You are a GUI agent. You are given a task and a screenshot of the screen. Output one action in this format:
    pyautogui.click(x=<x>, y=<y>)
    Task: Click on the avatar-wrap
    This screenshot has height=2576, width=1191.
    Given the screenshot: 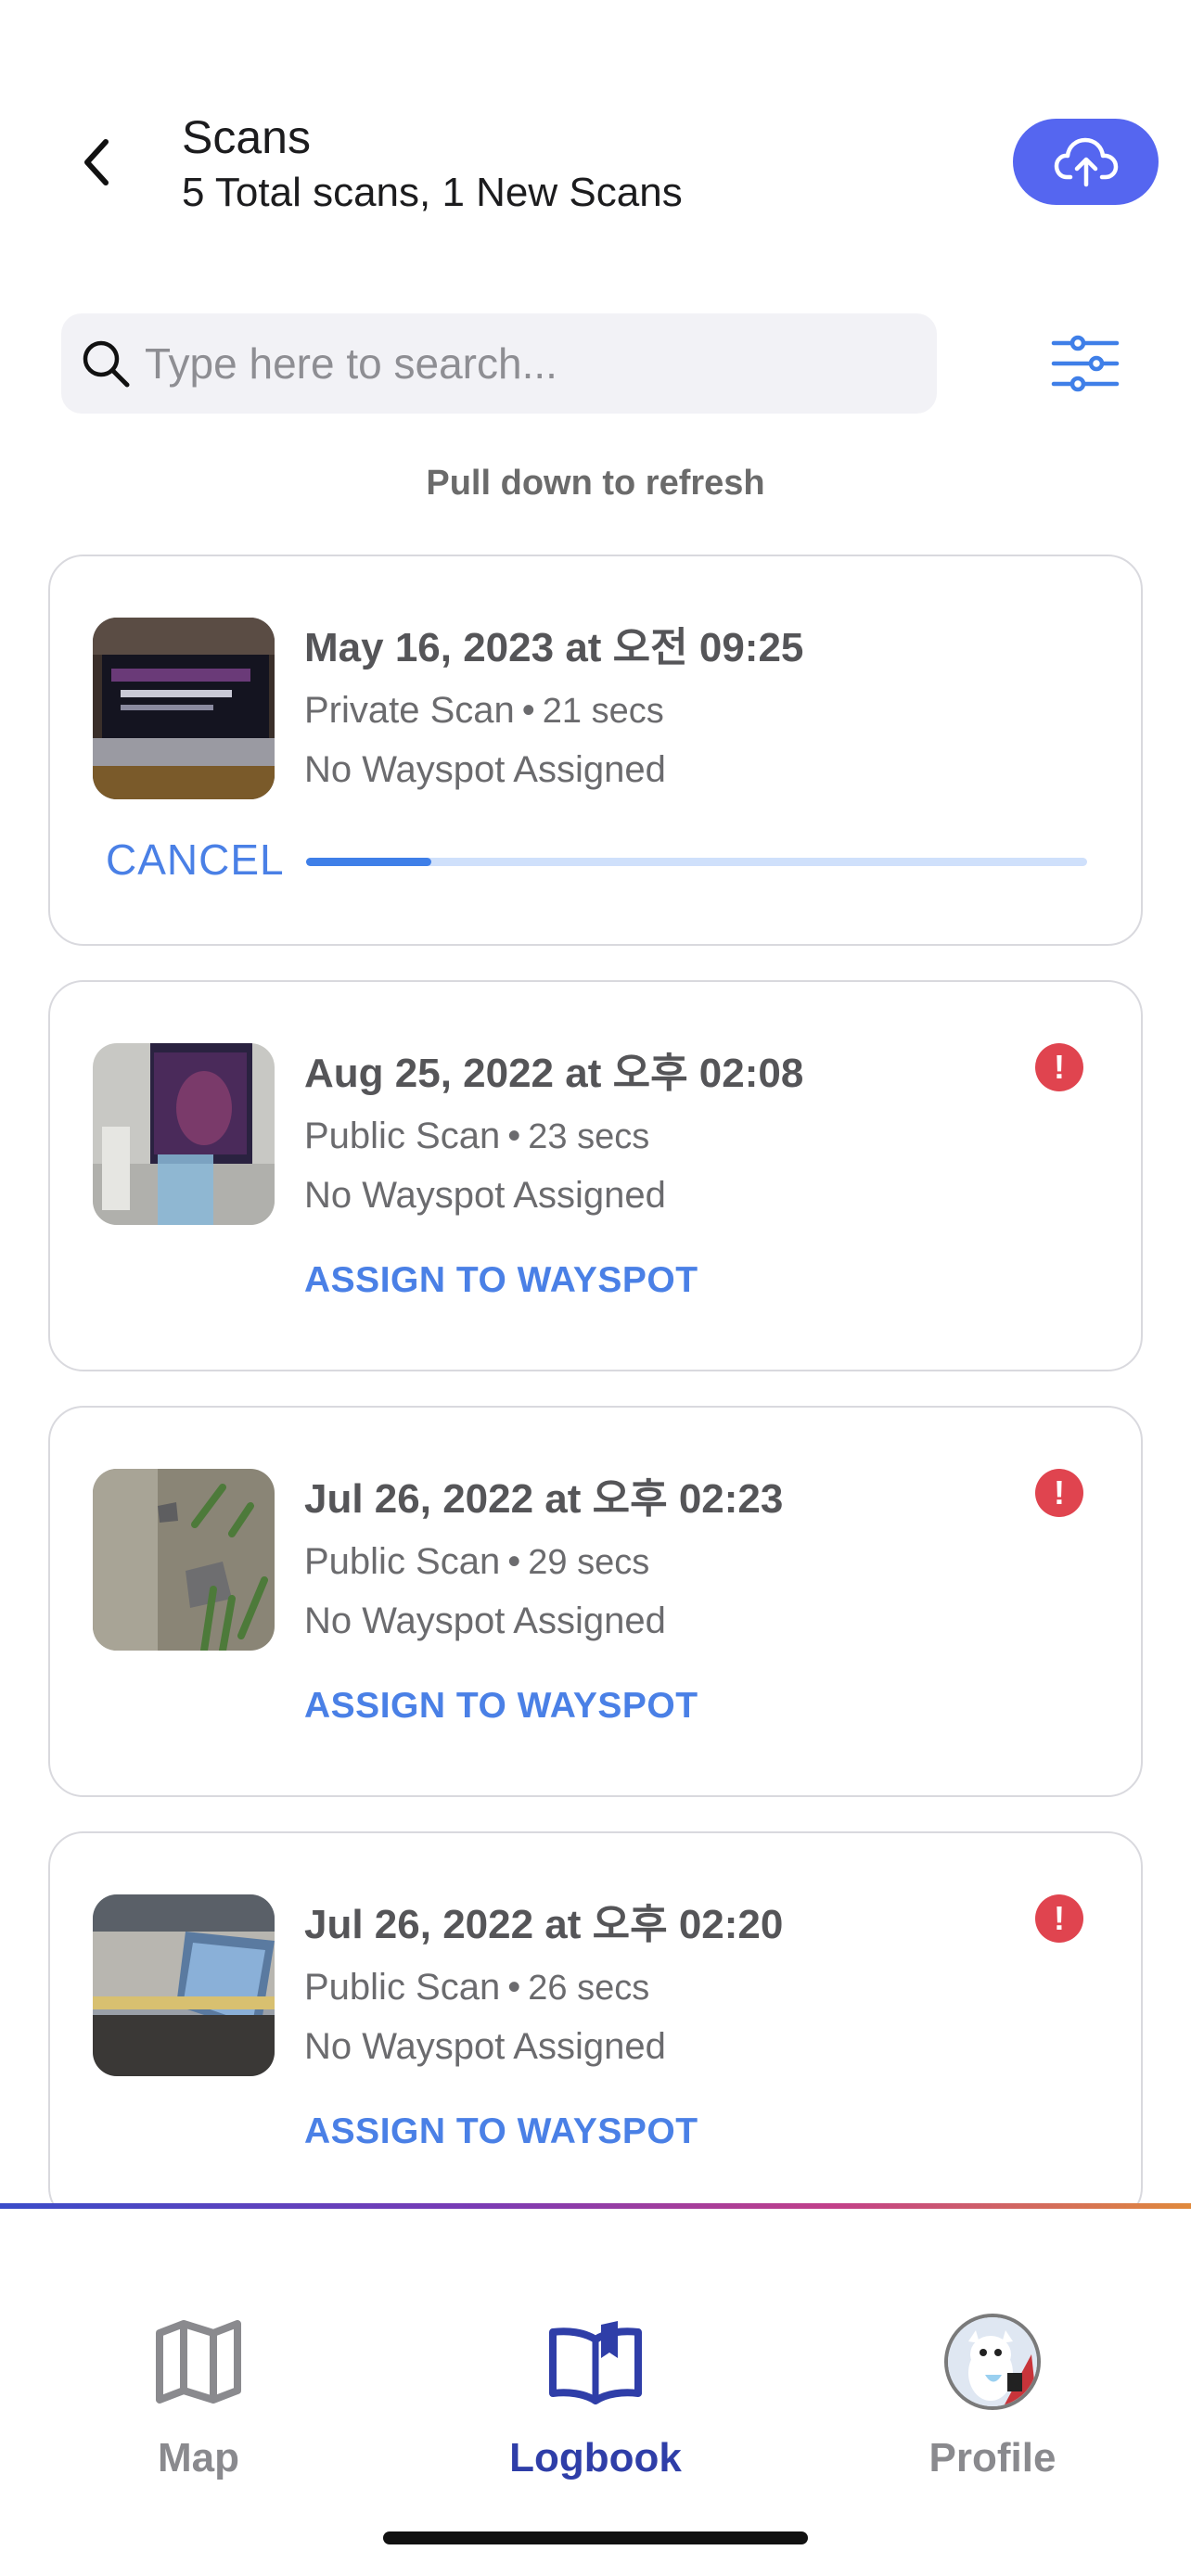 What is the action you would take?
    pyautogui.click(x=992, y=2362)
    